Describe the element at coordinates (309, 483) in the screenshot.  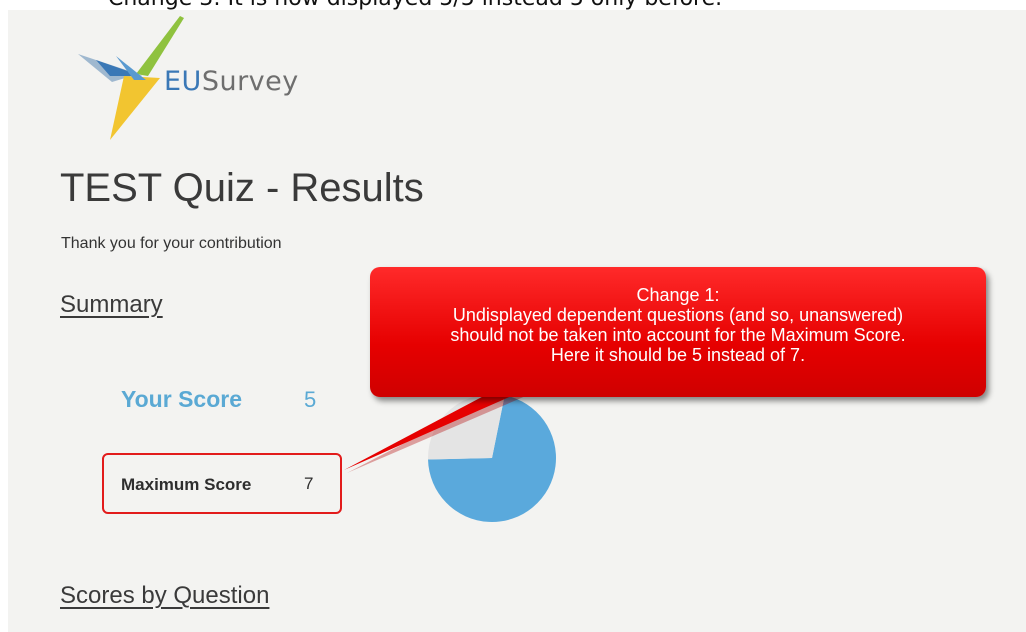
I see `maximum-score-value: 7` at that location.